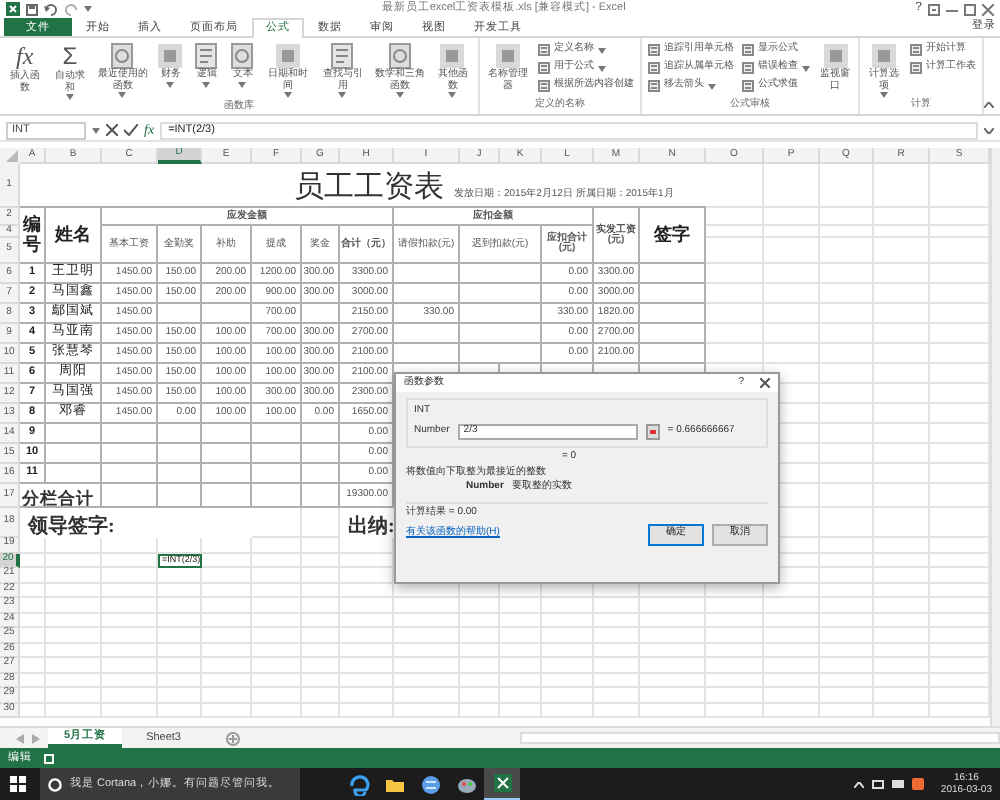 The image size is (1000, 800). What do you see at coordinates (934, 9) in the screenshot?
I see `ribbon-display-icon` at bounding box center [934, 9].